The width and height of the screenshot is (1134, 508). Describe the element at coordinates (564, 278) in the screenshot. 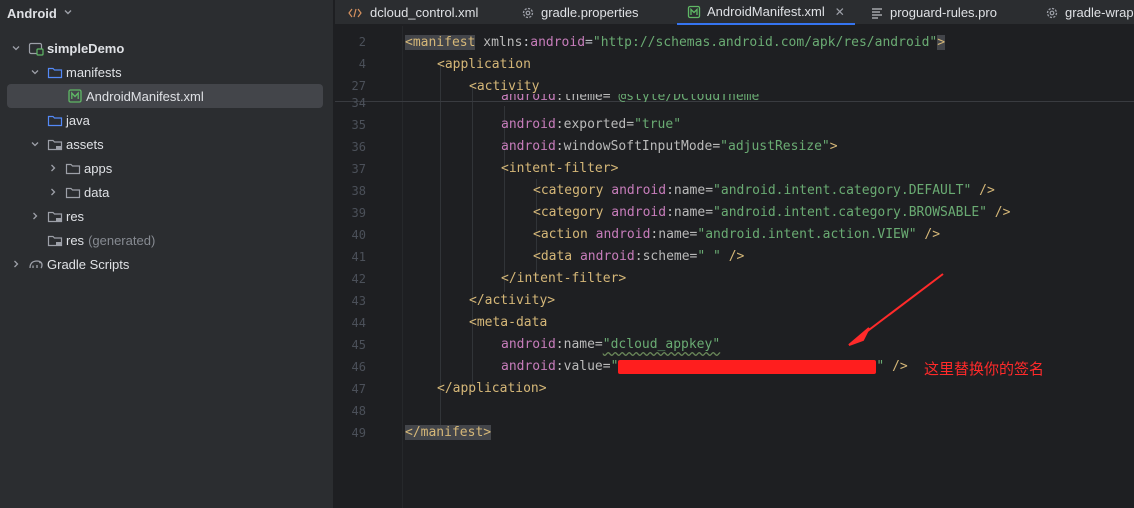

I see `code-line: </intent-filter>` at that location.